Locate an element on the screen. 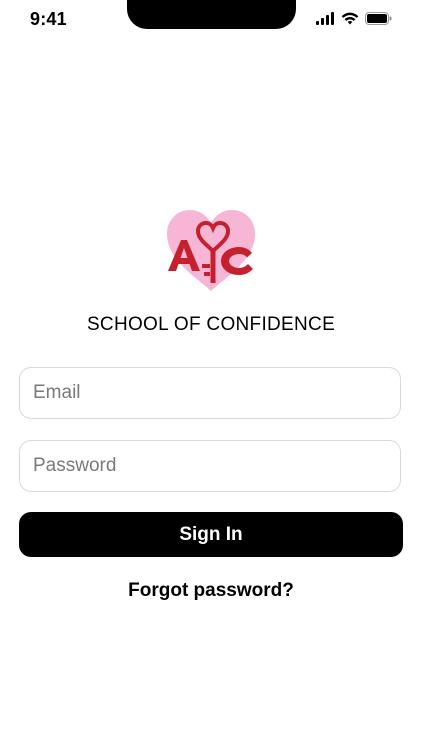 The image size is (422, 750). status-time: 9:41 is located at coordinates (48, 19).